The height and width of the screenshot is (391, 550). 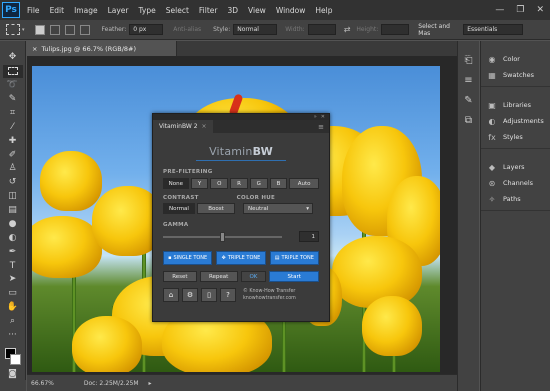 I want to click on quick-mask-icon: ◙, so click(x=13, y=373).